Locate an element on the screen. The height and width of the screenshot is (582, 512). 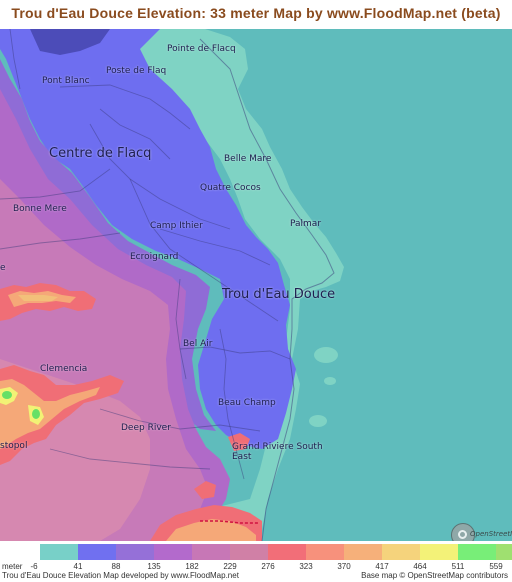
place-label-quatre-cocos: Quatre Cocos is located at coordinates (230, 188).